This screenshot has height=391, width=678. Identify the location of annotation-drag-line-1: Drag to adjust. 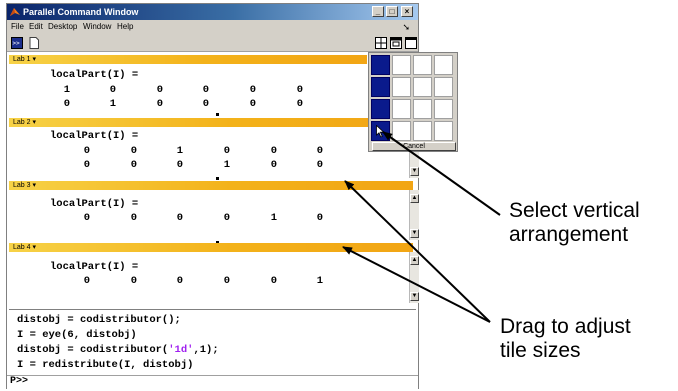
(565, 326).